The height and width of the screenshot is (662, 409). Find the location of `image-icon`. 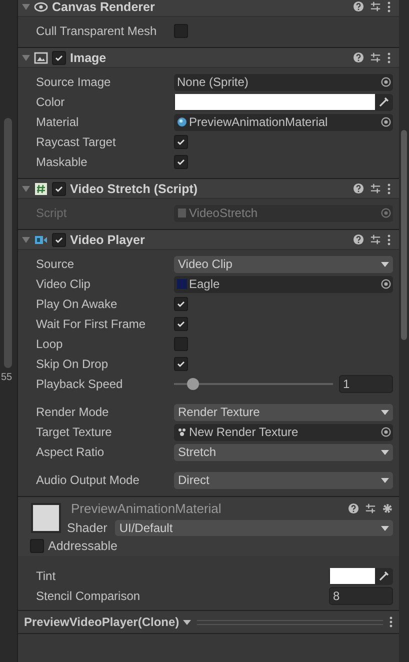

image-icon is located at coordinates (41, 57).